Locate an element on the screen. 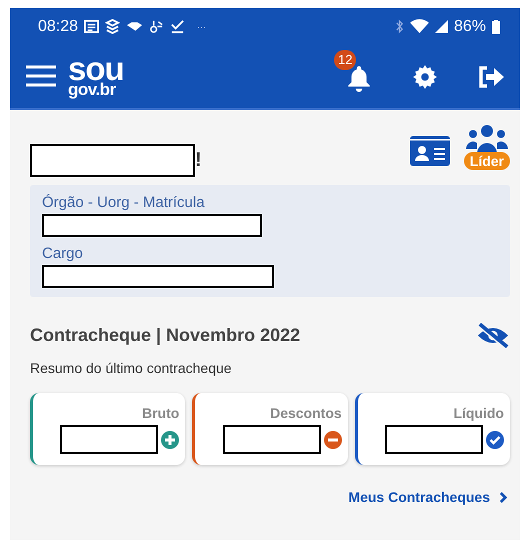 Image resolution: width=521 pixels, height=542 pixels. plus-icon is located at coordinates (170, 439).